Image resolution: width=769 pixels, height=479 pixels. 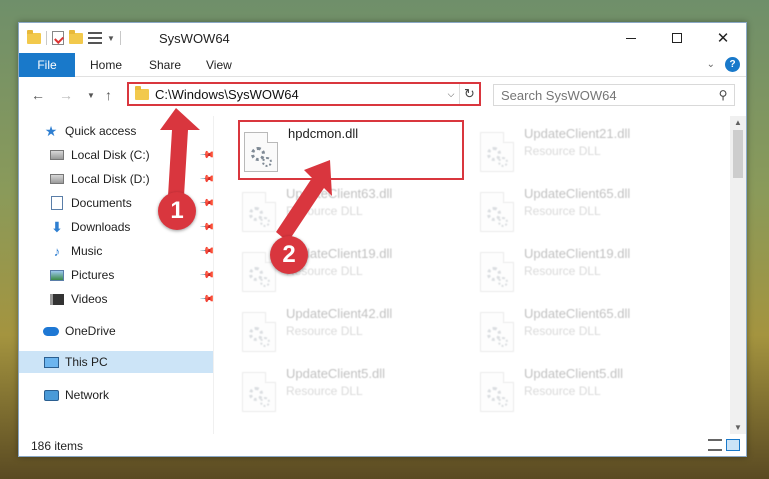 I want to click on ribbon-tabs: File Home Share View ⌄ ?, so click(x=382, y=65).